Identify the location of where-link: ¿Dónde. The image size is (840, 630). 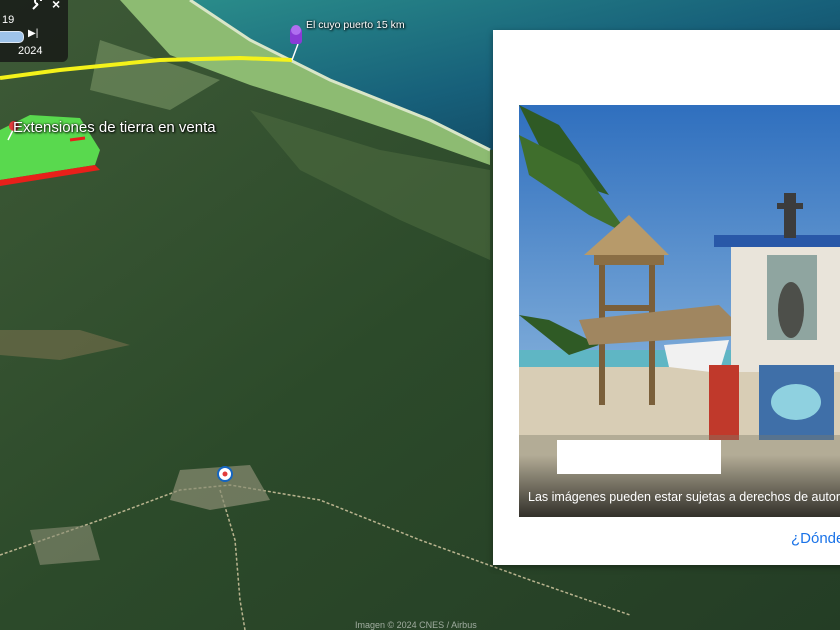
(815, 538).